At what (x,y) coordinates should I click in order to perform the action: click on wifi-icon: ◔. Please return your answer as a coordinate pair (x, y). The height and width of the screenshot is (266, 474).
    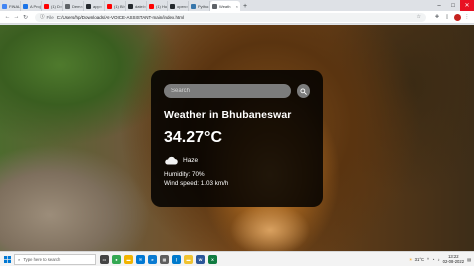
    Looking at the image, I should click on (433, 259).